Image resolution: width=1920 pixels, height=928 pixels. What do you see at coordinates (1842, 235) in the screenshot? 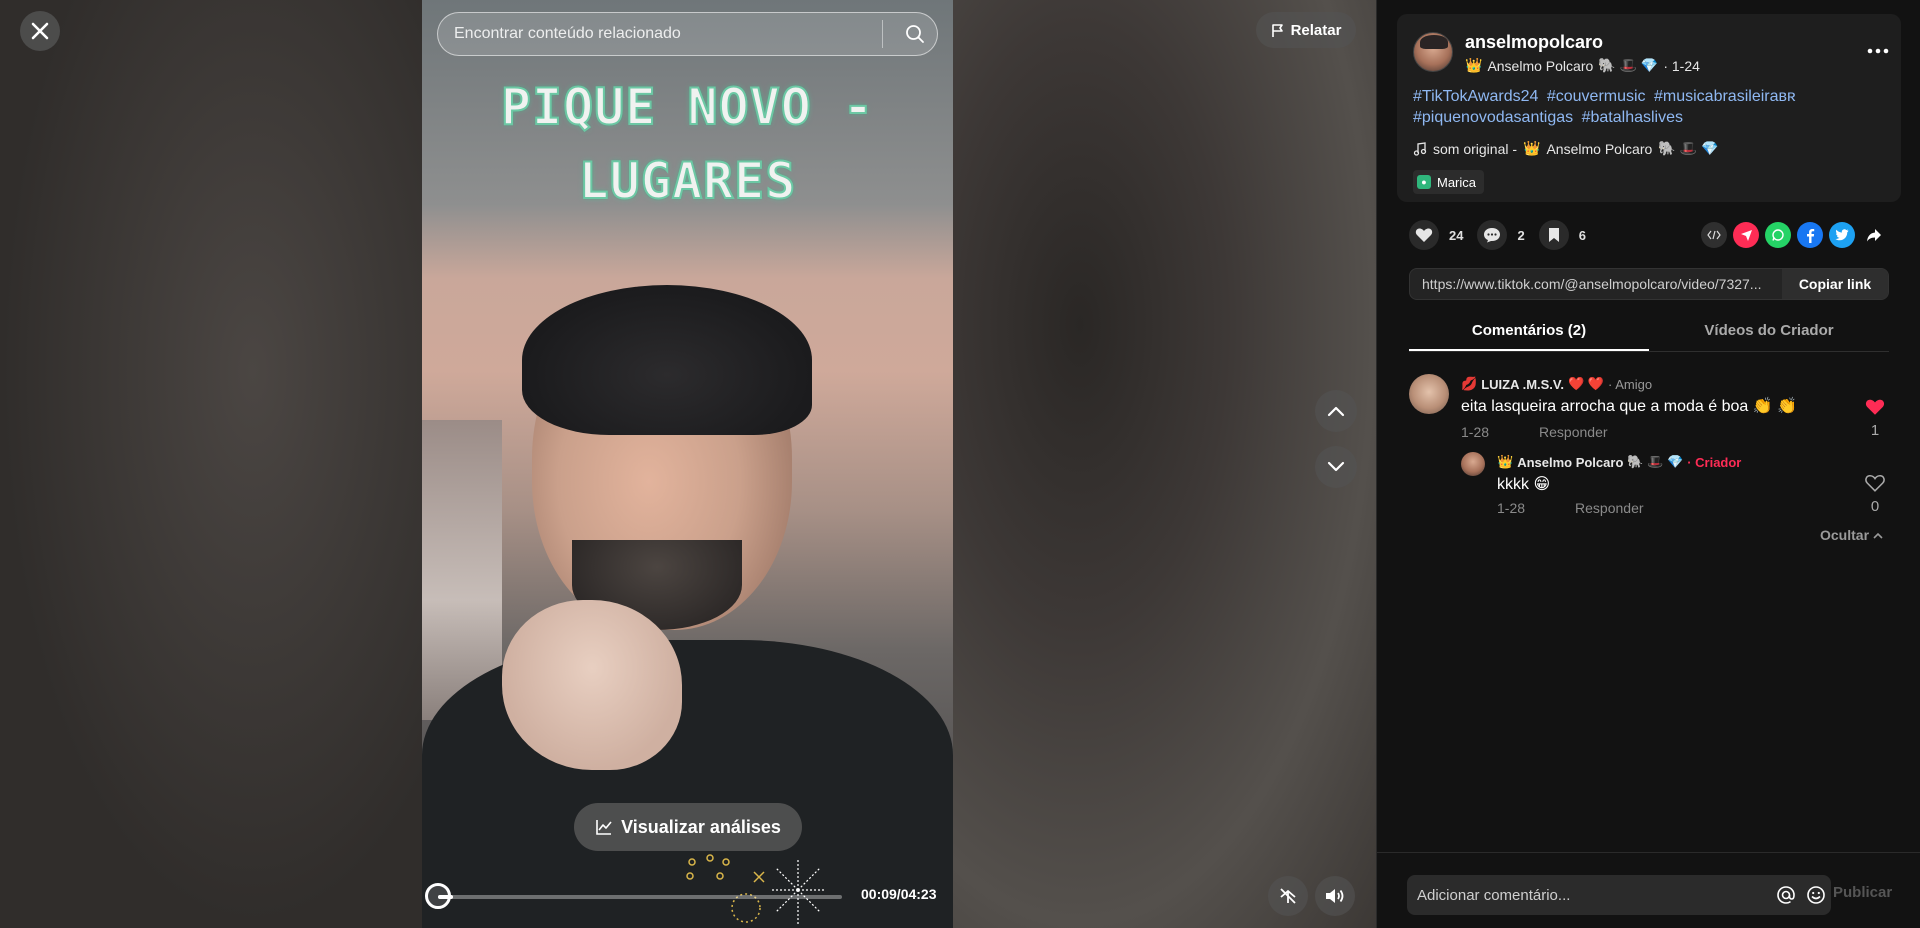
I see `twitter-icon` at bounding box center [1842, 235].